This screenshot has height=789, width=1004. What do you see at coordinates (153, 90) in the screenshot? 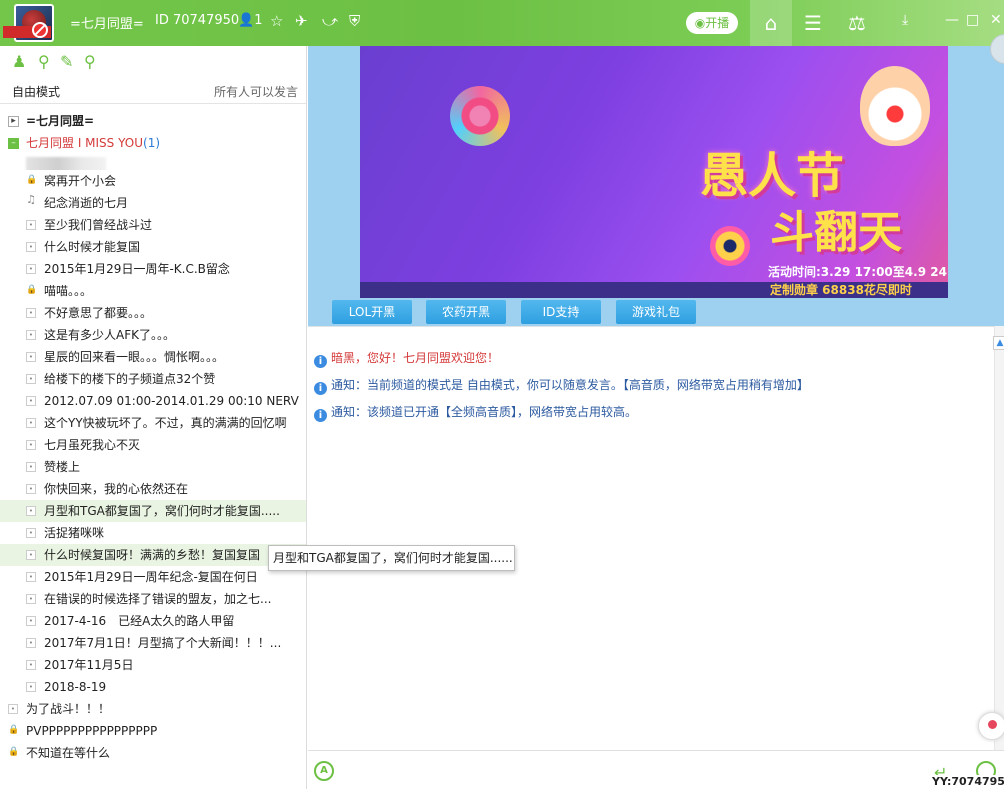
I see `mode-bar: 自由模式 所有人可以发言` at bounding box center [153, 90].